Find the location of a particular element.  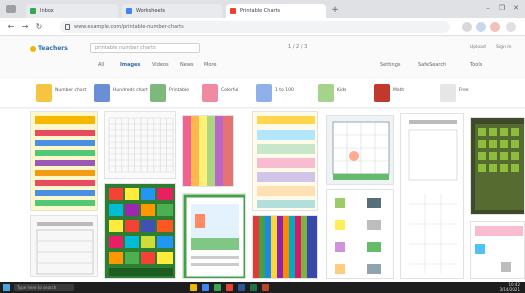

site-search-input: printable number charts is located at coordinates (145, 48).